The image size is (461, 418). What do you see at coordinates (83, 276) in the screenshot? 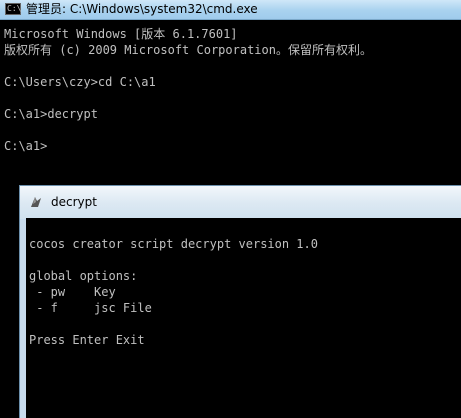
I see `console-line: global options:` at bounding box center [83, 276].